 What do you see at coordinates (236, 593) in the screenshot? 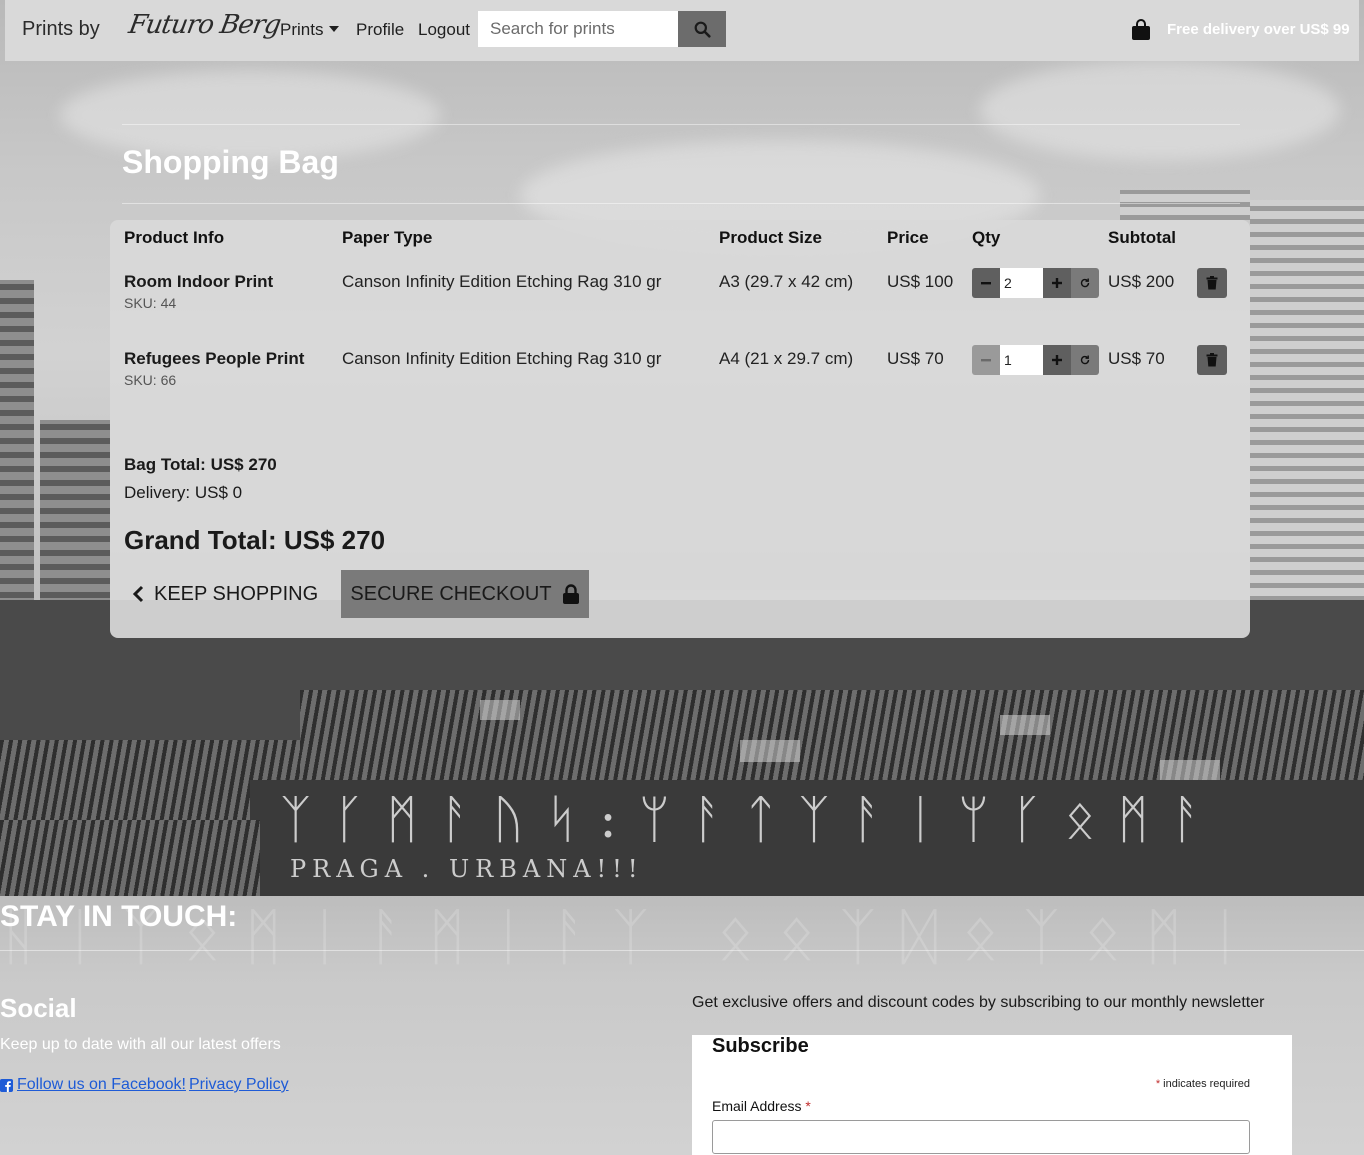
I see `keep-shopping-label: KEEP SHOPPING` at bounding box center [236, 593].